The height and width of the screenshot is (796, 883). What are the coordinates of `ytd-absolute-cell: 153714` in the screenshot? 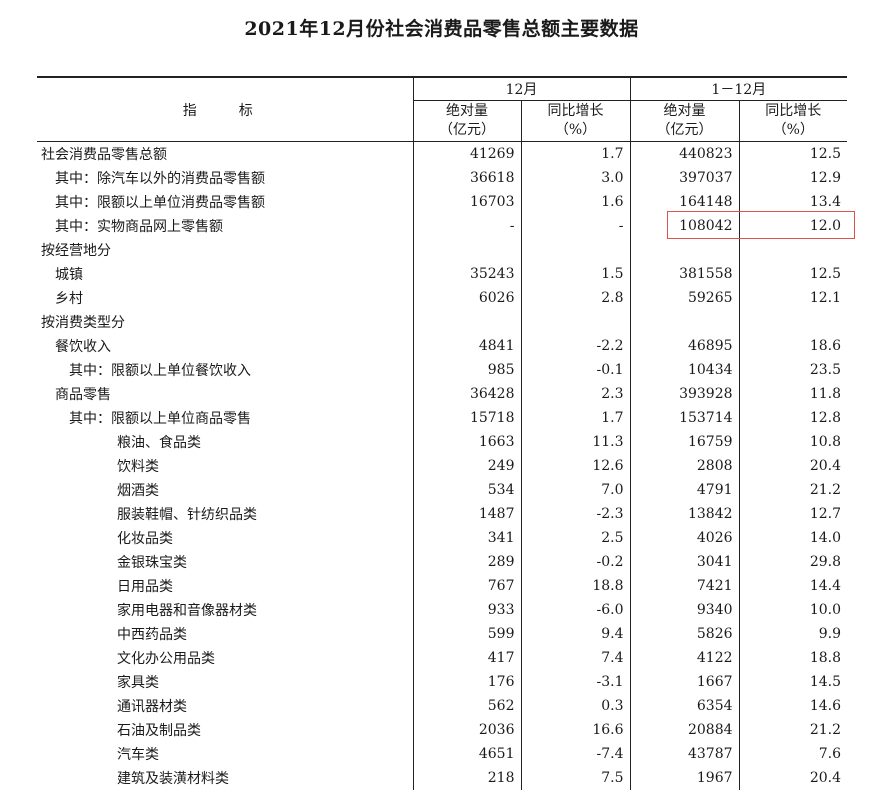 It's located at (685, 418).